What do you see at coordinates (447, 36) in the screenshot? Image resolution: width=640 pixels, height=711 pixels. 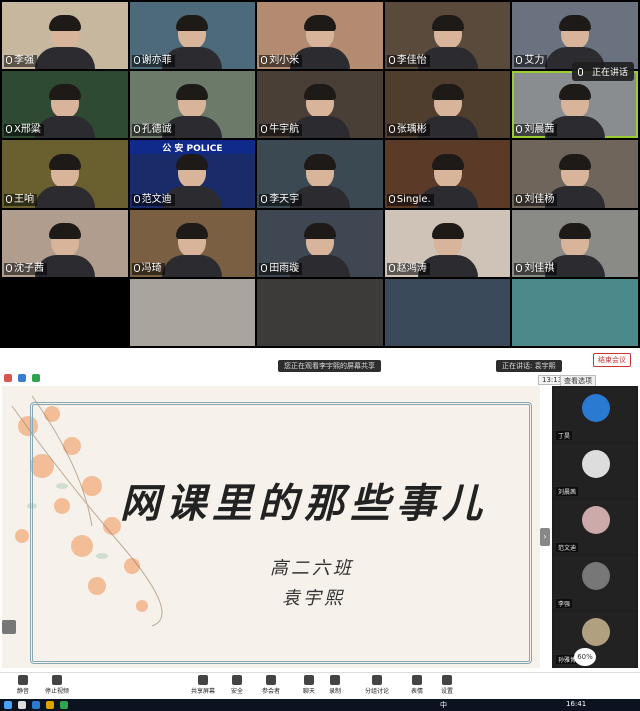 I see `video-tile: 李佳怡` at bounding box center [447, 36].